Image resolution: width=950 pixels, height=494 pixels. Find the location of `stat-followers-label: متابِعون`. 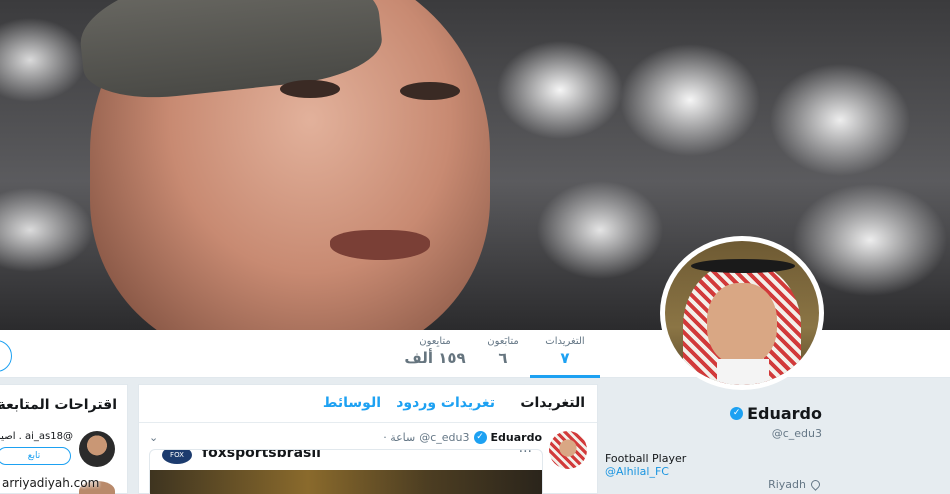

stat-followers-label: متابِعون is located at coordinates (435, 341).